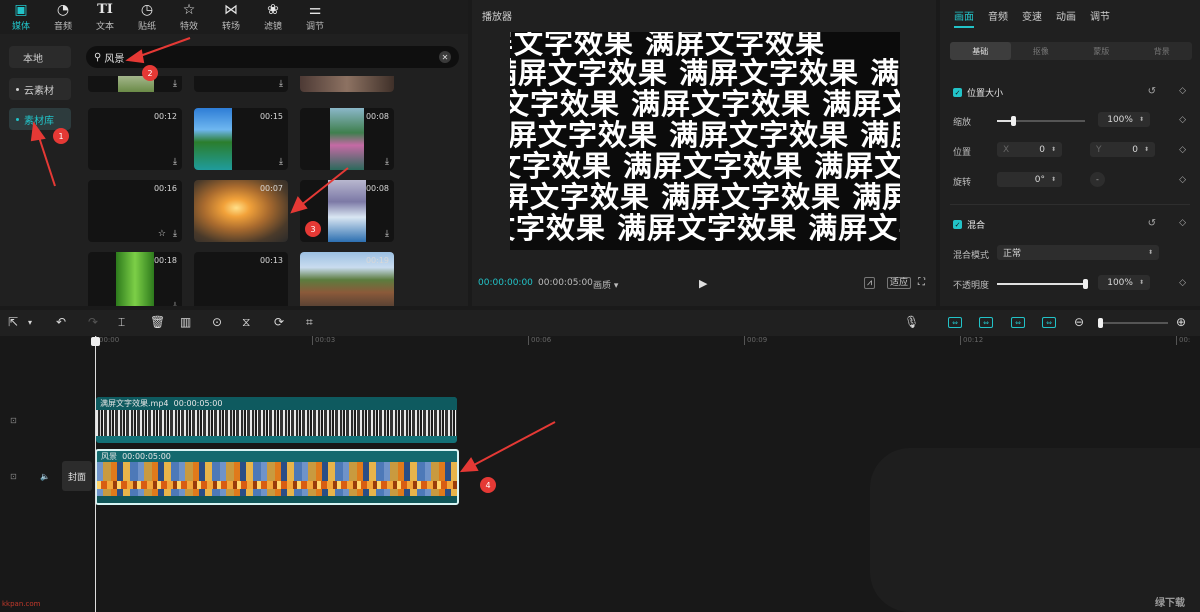 This screenshot has width=1200, height=612. I want to click on tab-adjust-props: 调节, so click(1100, 15).